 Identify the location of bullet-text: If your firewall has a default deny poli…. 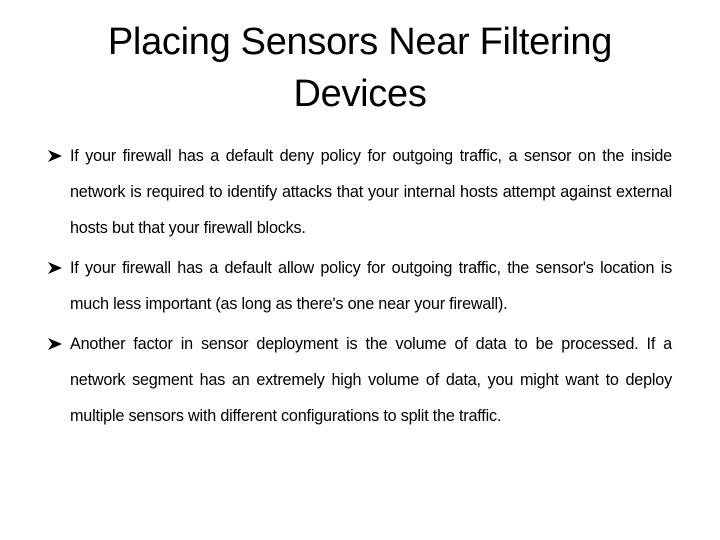
(371, 192).